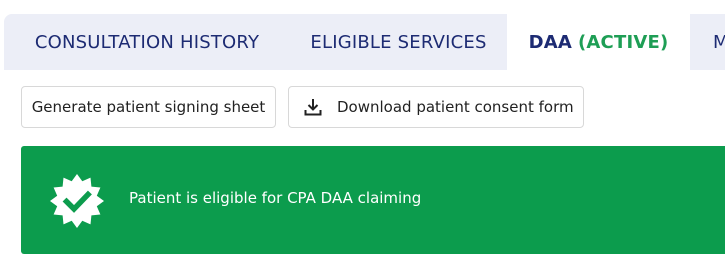 The width and height of the screenshot is (725, 270). I want to click on verified-badge-icon, so click(77, 201).